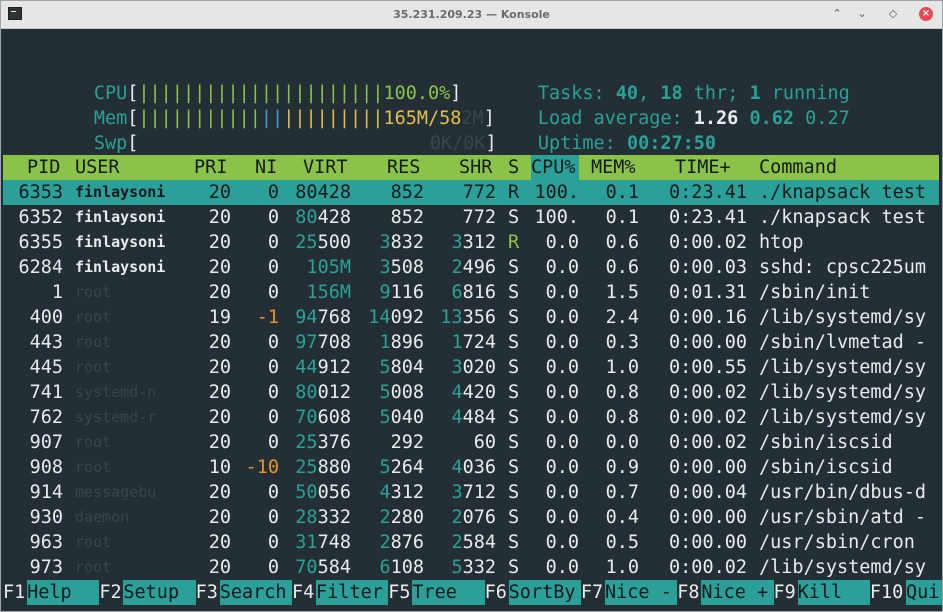 This screenshot has width=943, height=612. Describe the element at coordinates (403, 167) in the screenshot. I see `column-header-res: RES` at that location.